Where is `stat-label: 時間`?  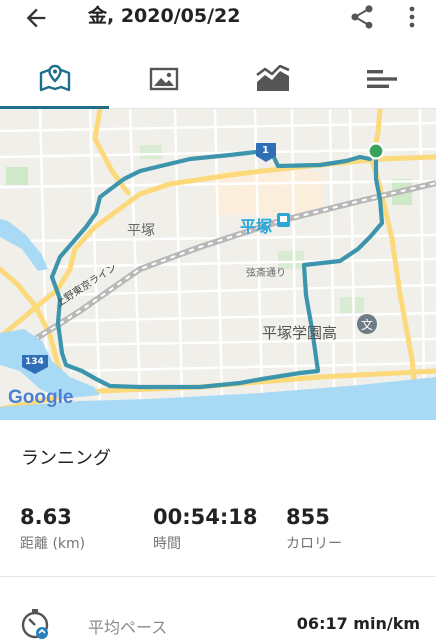
stat-label: 時間 is located at coordinates (167, 544).